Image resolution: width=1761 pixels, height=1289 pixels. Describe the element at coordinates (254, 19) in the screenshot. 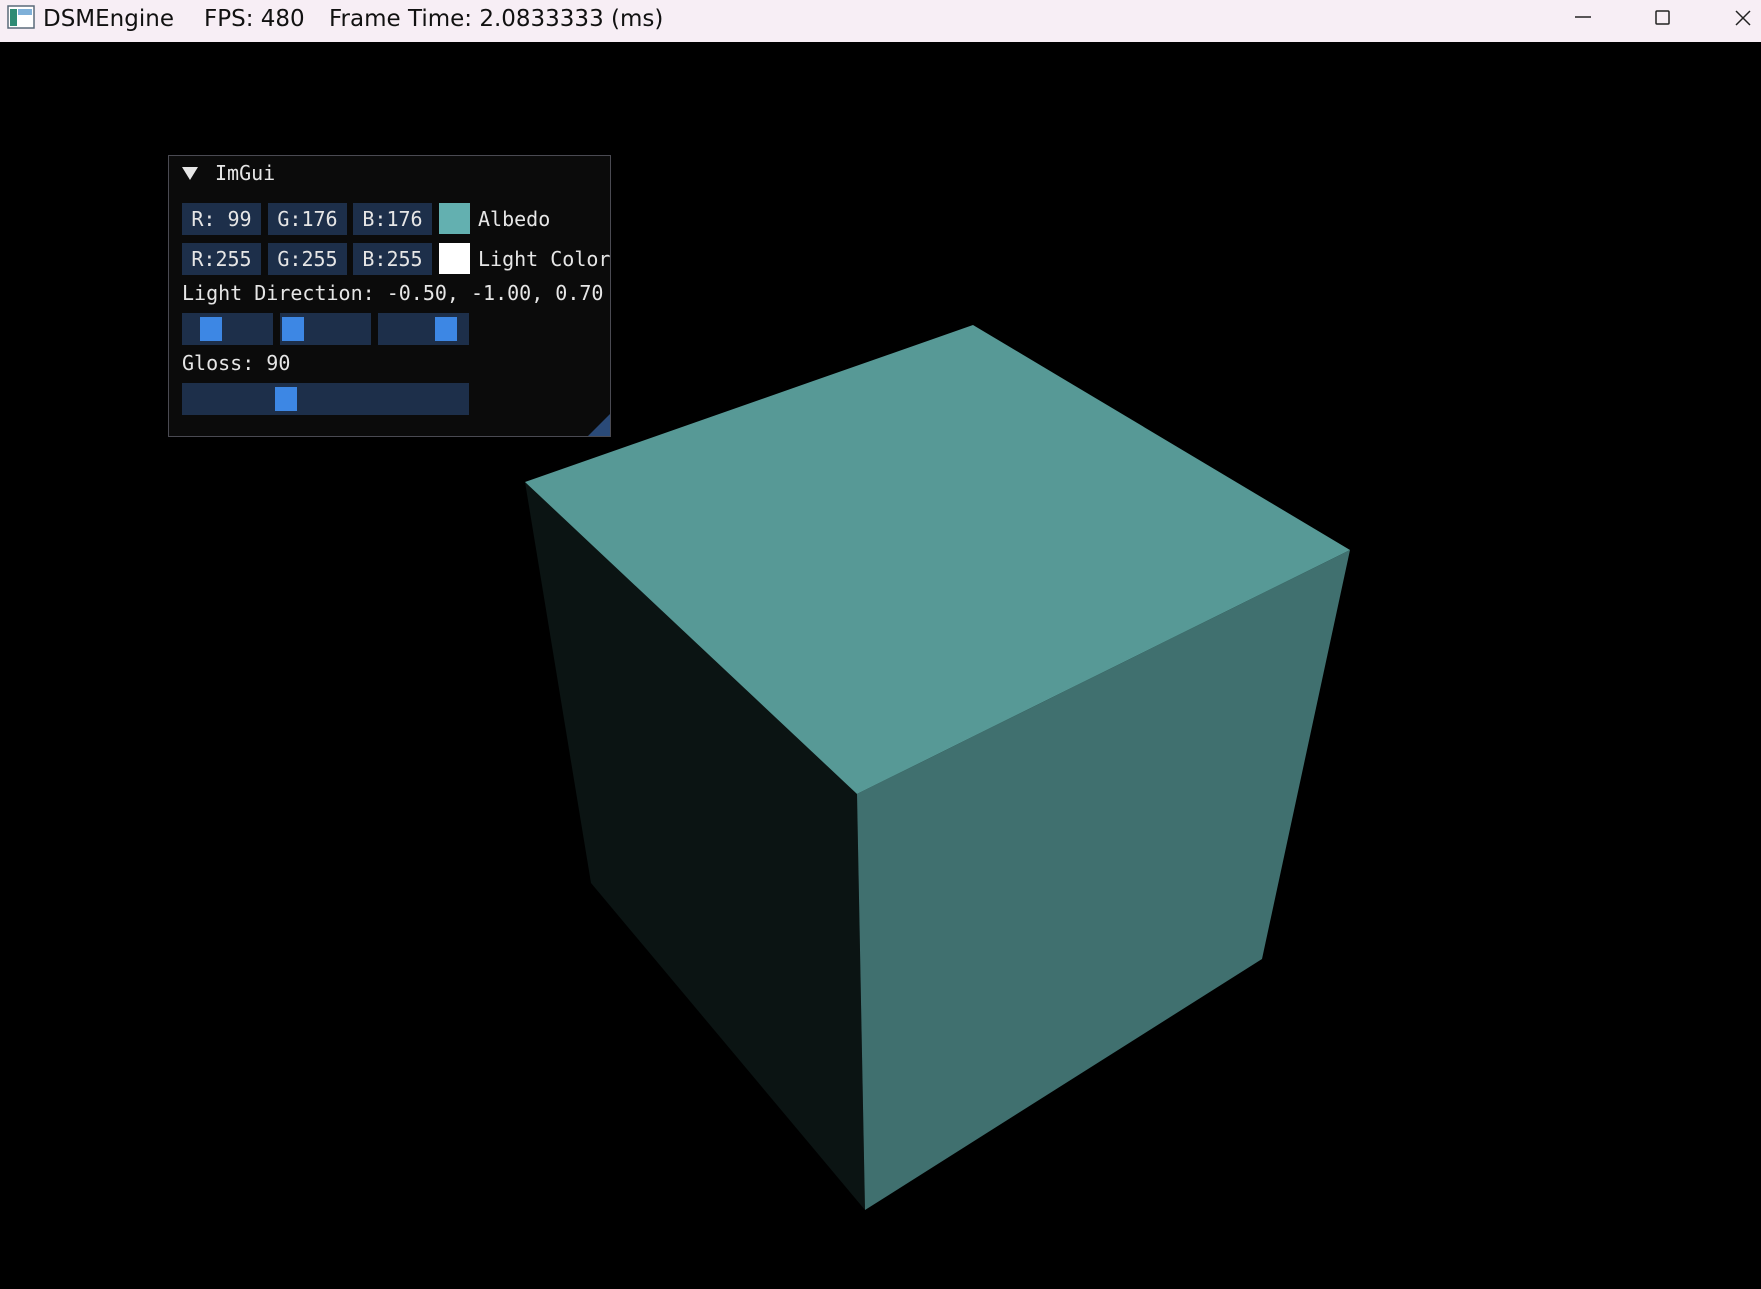

I see `fps-readout: FPS: 480` at that location.